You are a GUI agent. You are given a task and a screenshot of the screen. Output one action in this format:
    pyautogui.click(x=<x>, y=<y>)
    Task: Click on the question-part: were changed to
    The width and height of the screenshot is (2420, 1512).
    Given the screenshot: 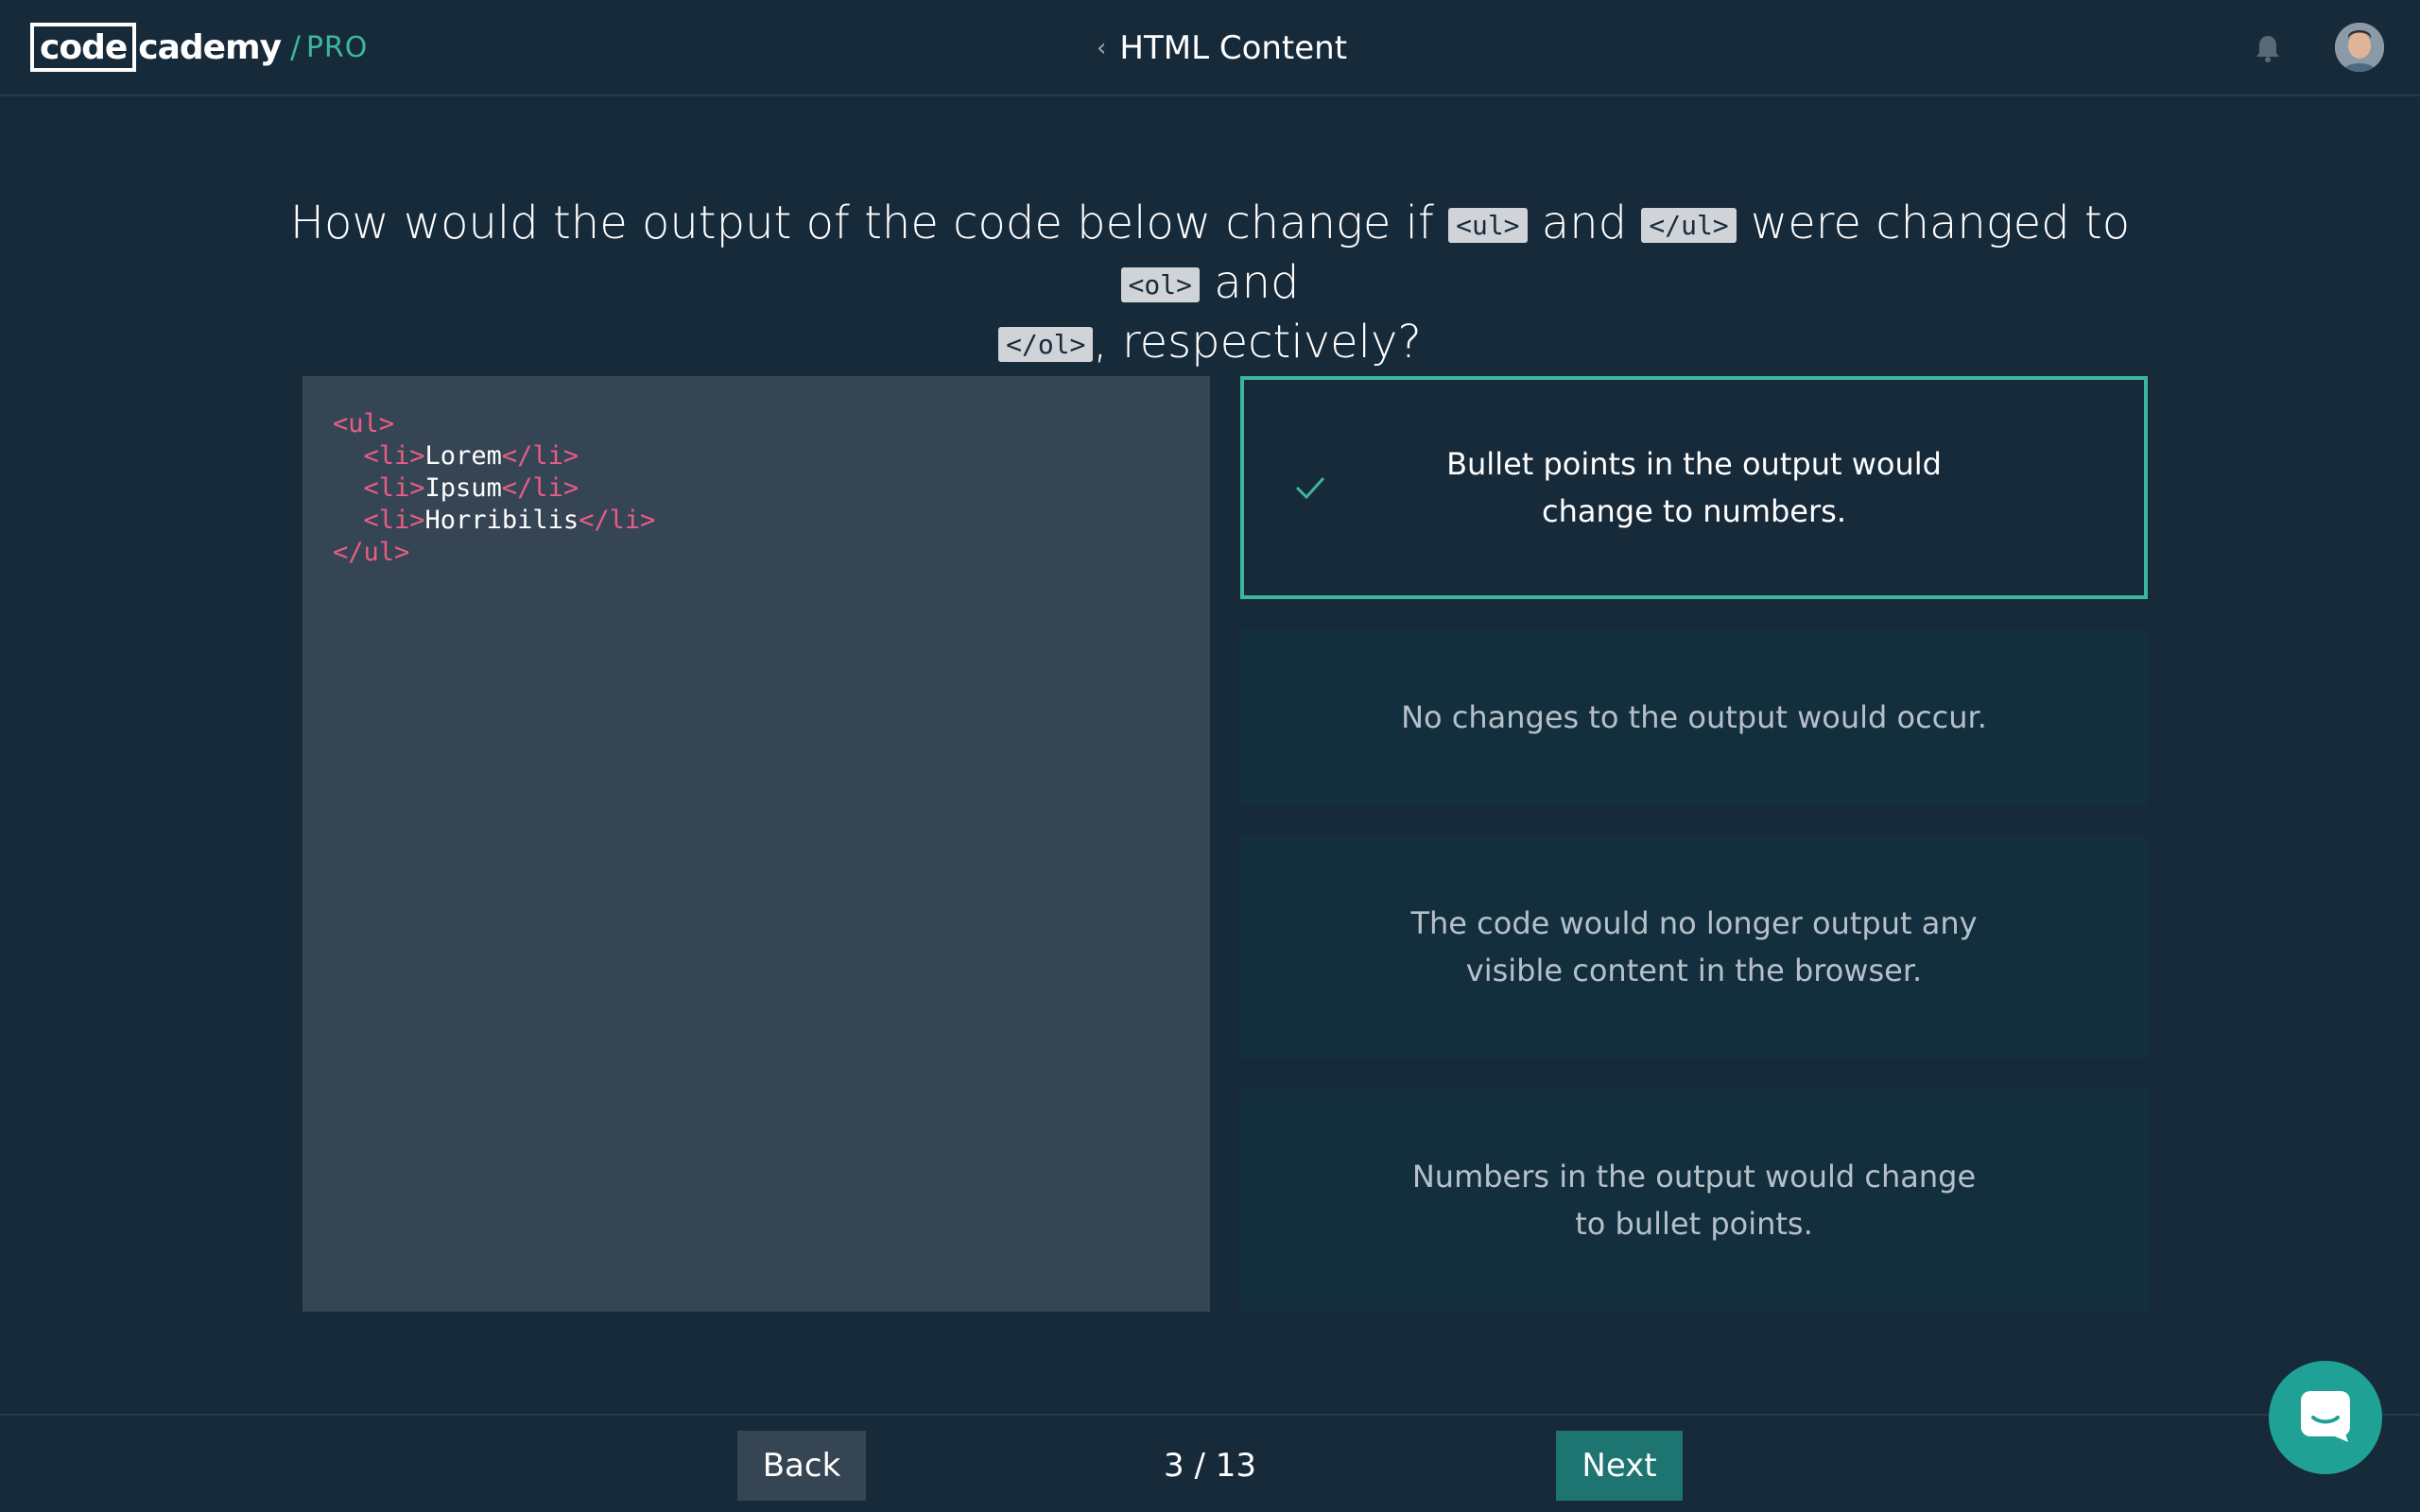 What is the action you would take?
    pyautogui.click(x=1933, y=223)
    